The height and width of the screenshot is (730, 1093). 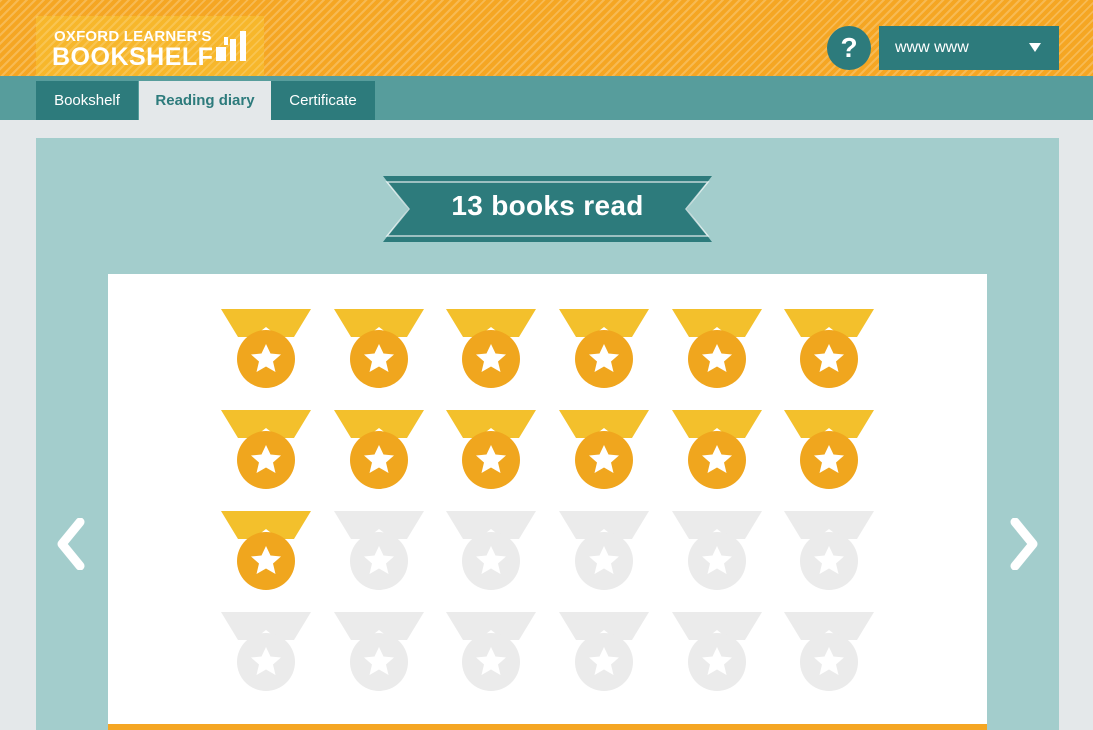 I want to click on help-button: ?, so click(x=849, y=48).